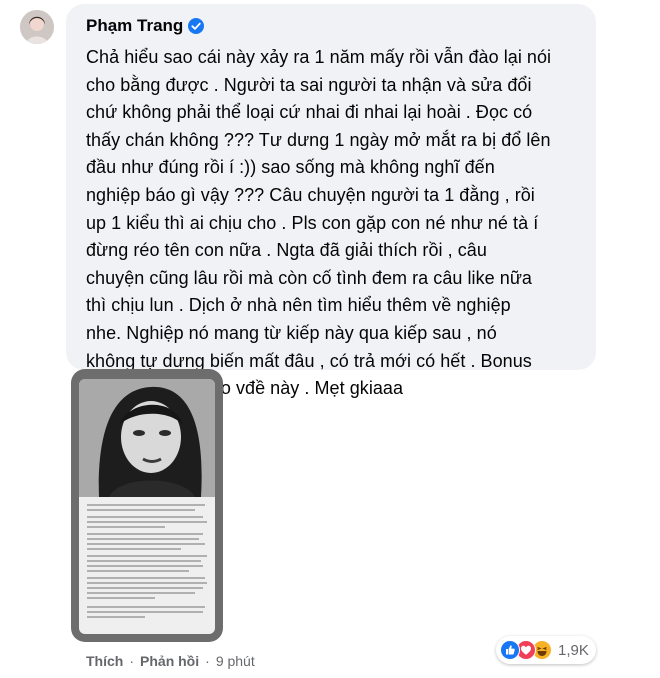 The height and width of the screenshot is (678, 660). I want to click on photo-screenshot, so click(147, 506).